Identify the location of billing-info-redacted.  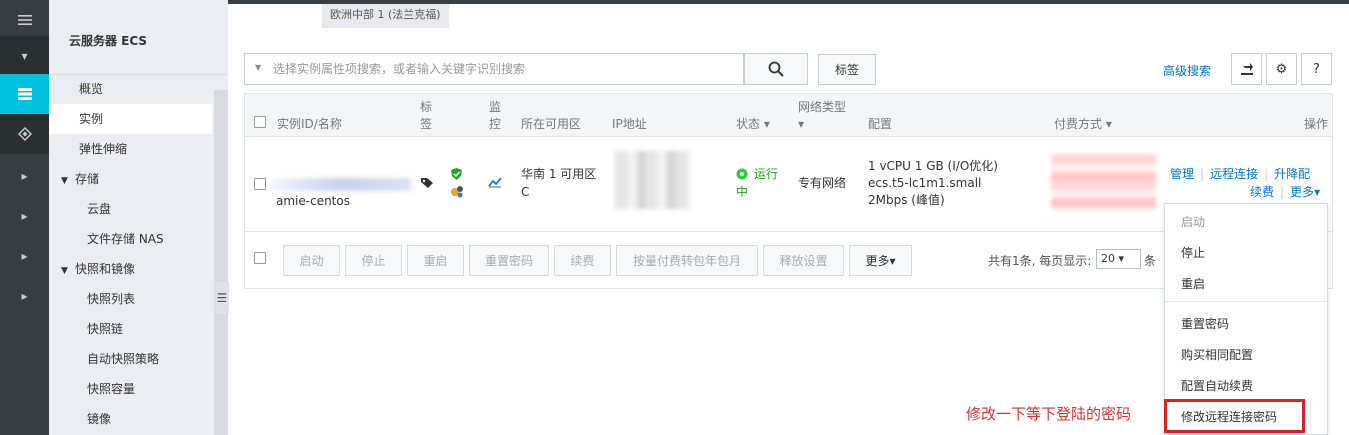
(1103, 181).